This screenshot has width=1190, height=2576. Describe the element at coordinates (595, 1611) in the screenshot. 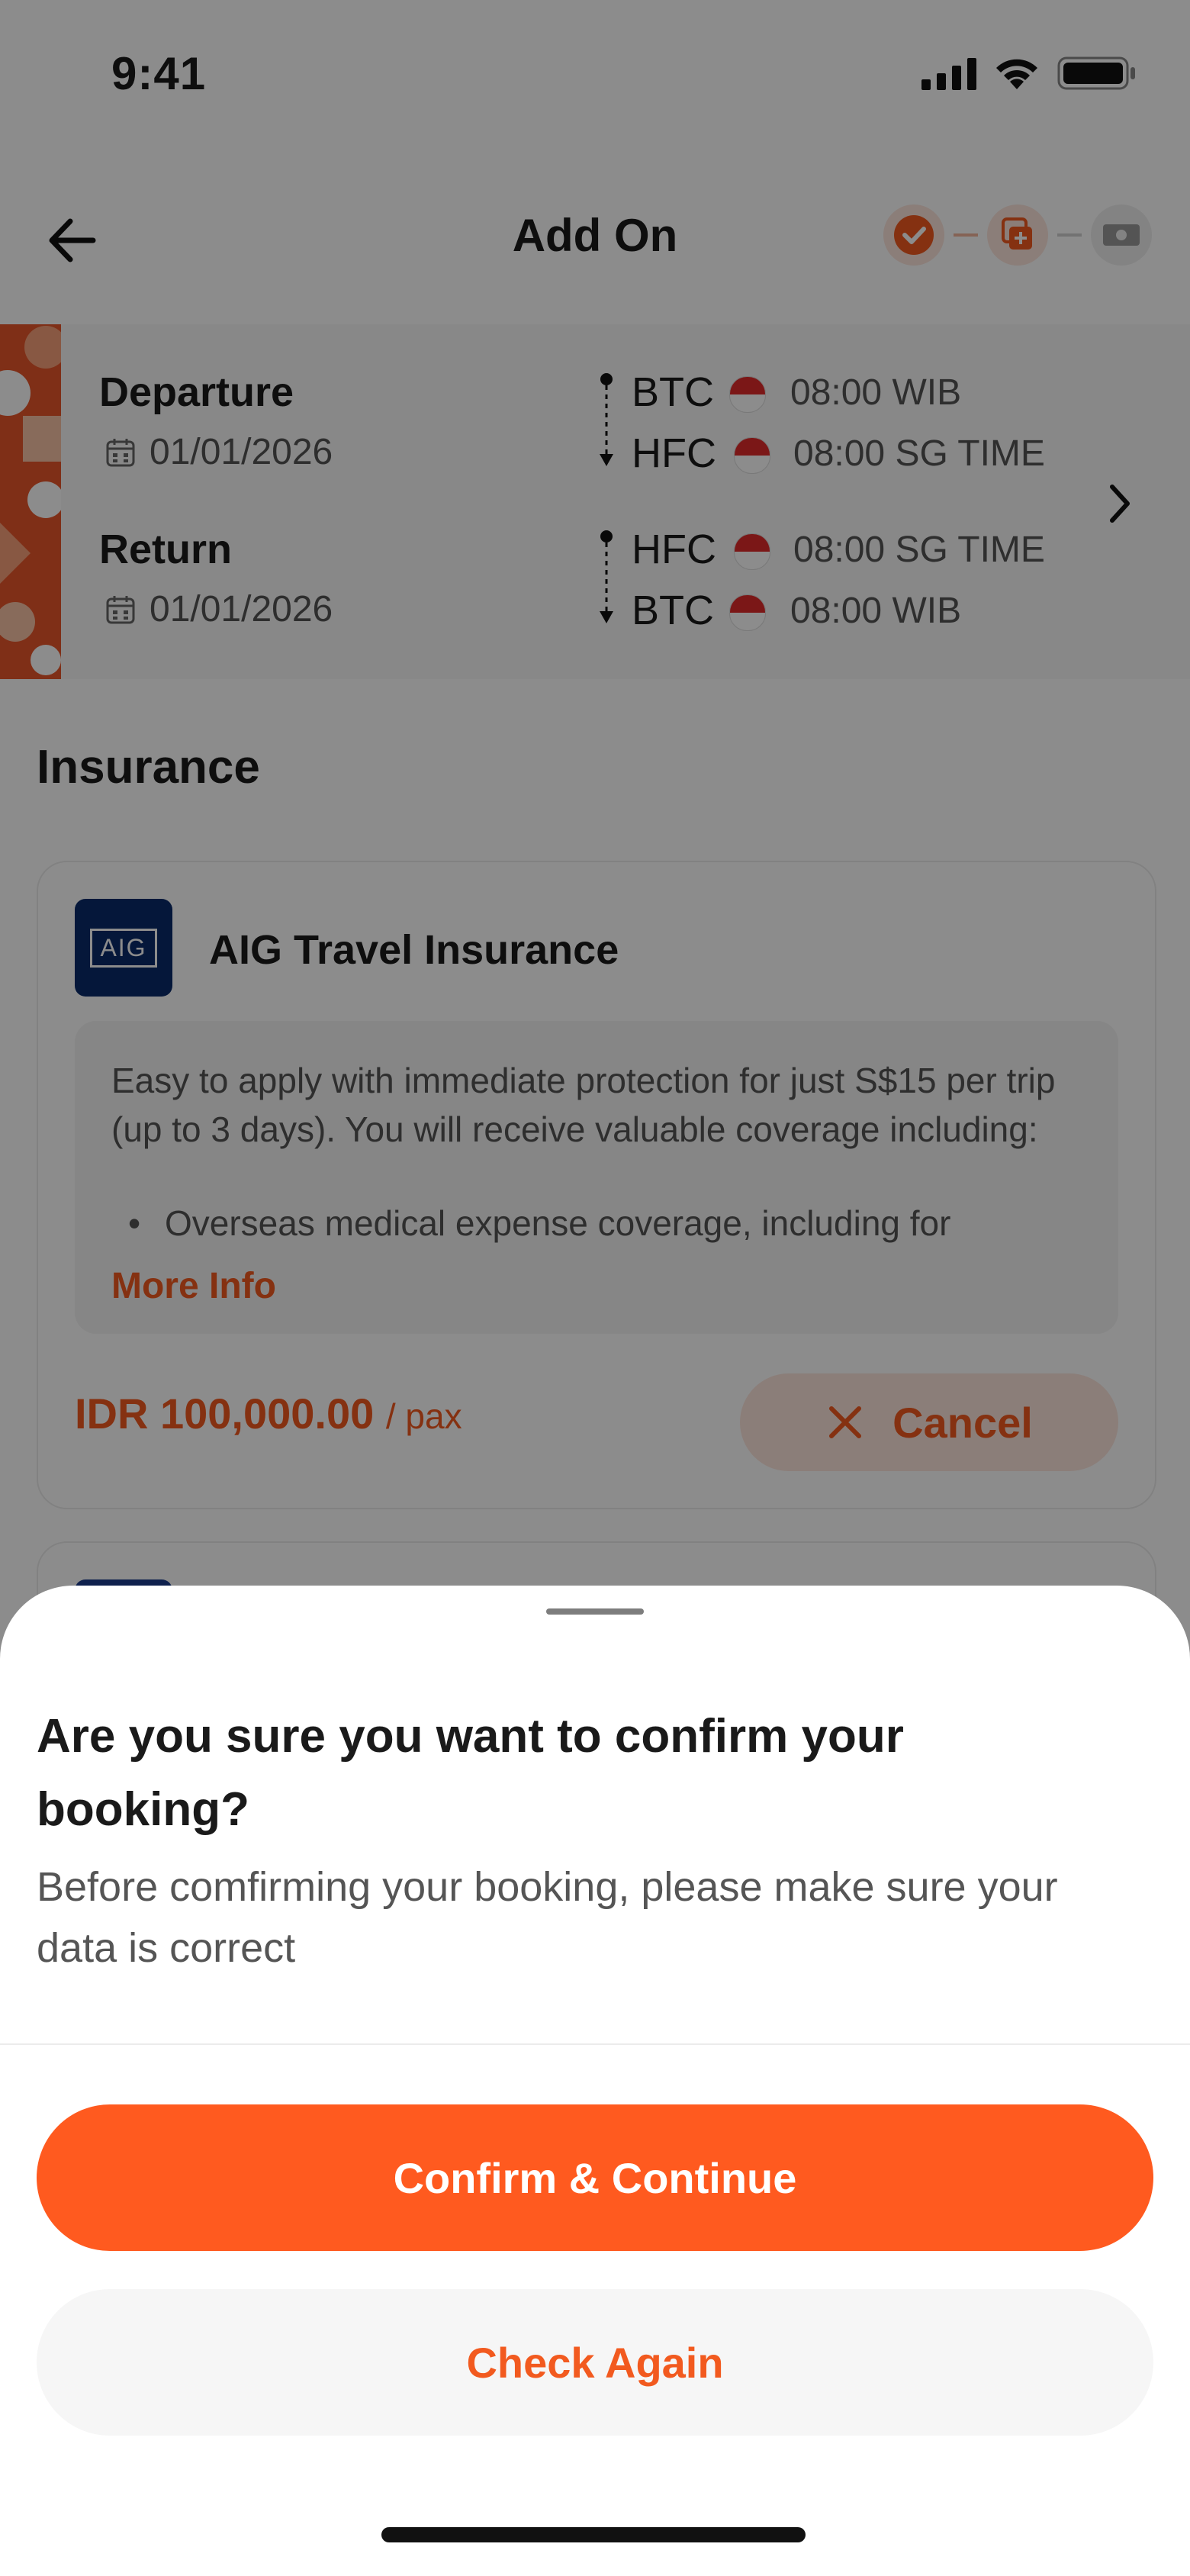

I see `sheet-handle` at that location.